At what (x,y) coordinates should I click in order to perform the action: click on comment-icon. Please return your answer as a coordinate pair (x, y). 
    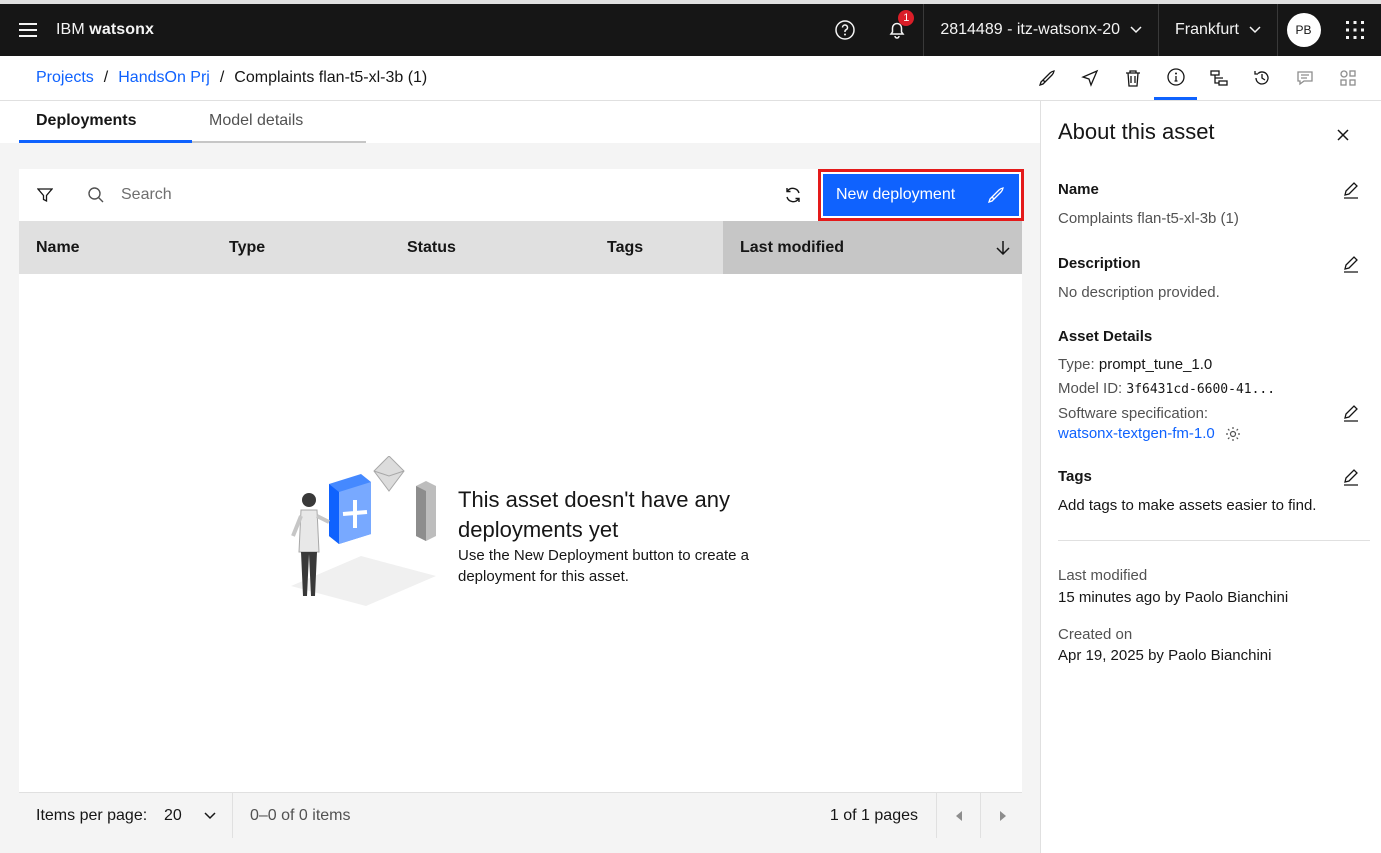
    Looking at the image, I should click on (1304, 78).